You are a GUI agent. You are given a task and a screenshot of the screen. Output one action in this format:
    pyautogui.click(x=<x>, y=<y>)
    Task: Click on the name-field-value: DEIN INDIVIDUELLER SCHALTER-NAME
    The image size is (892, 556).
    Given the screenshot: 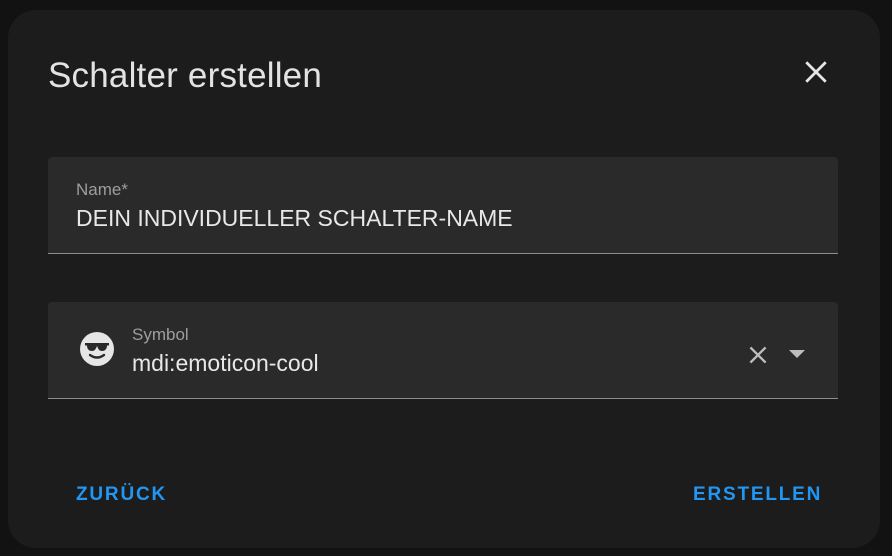 What is the action you would take?
    pyautogui.click(x=294, y=218)
    